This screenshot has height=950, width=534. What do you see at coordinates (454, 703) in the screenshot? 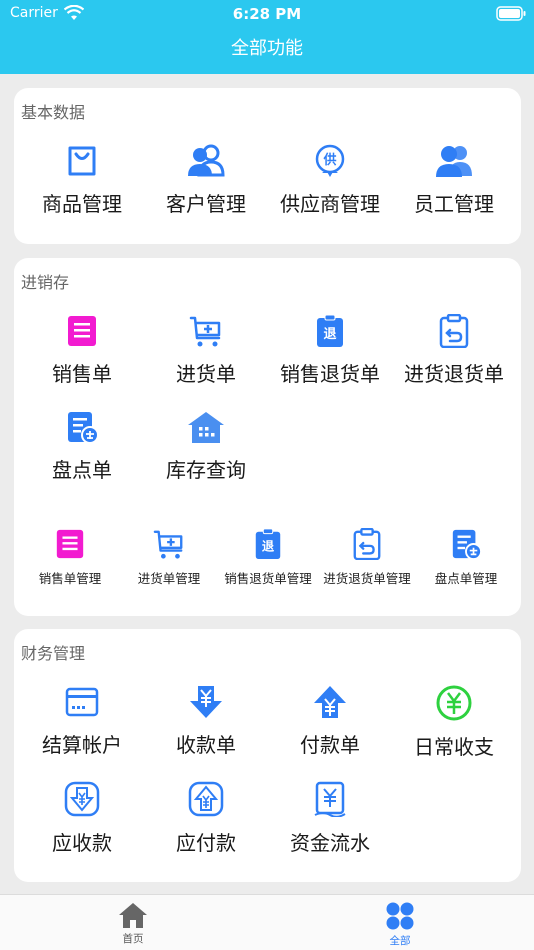
I see `yuan-coin-icon` at bounding box center [454, 703].